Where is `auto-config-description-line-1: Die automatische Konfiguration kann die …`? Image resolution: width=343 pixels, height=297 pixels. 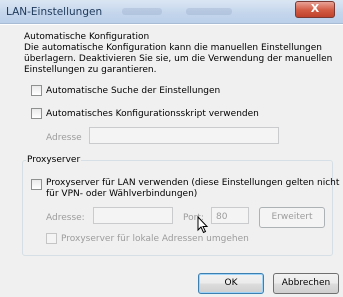
auto-config-description-line-1: Die automatische Konfiguration kann die … is located at coordinates (173, 48).